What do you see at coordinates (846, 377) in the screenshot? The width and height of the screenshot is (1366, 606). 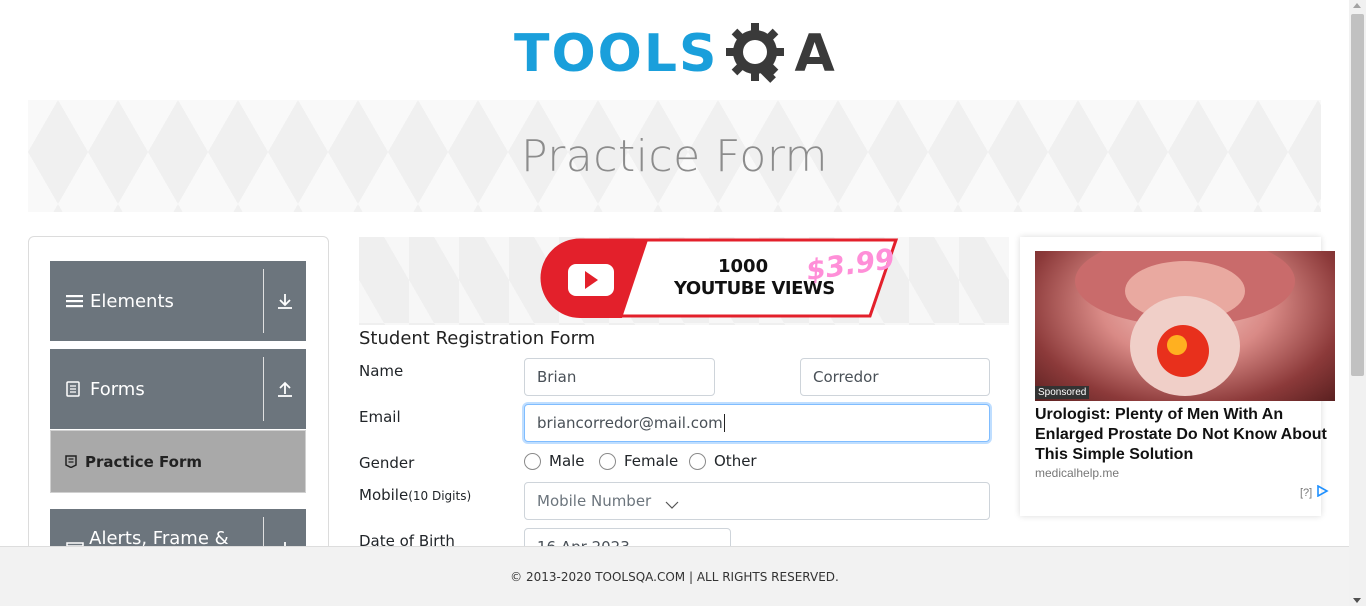 I see `last-name-value: Corredor` at bounding box center [846, 377].